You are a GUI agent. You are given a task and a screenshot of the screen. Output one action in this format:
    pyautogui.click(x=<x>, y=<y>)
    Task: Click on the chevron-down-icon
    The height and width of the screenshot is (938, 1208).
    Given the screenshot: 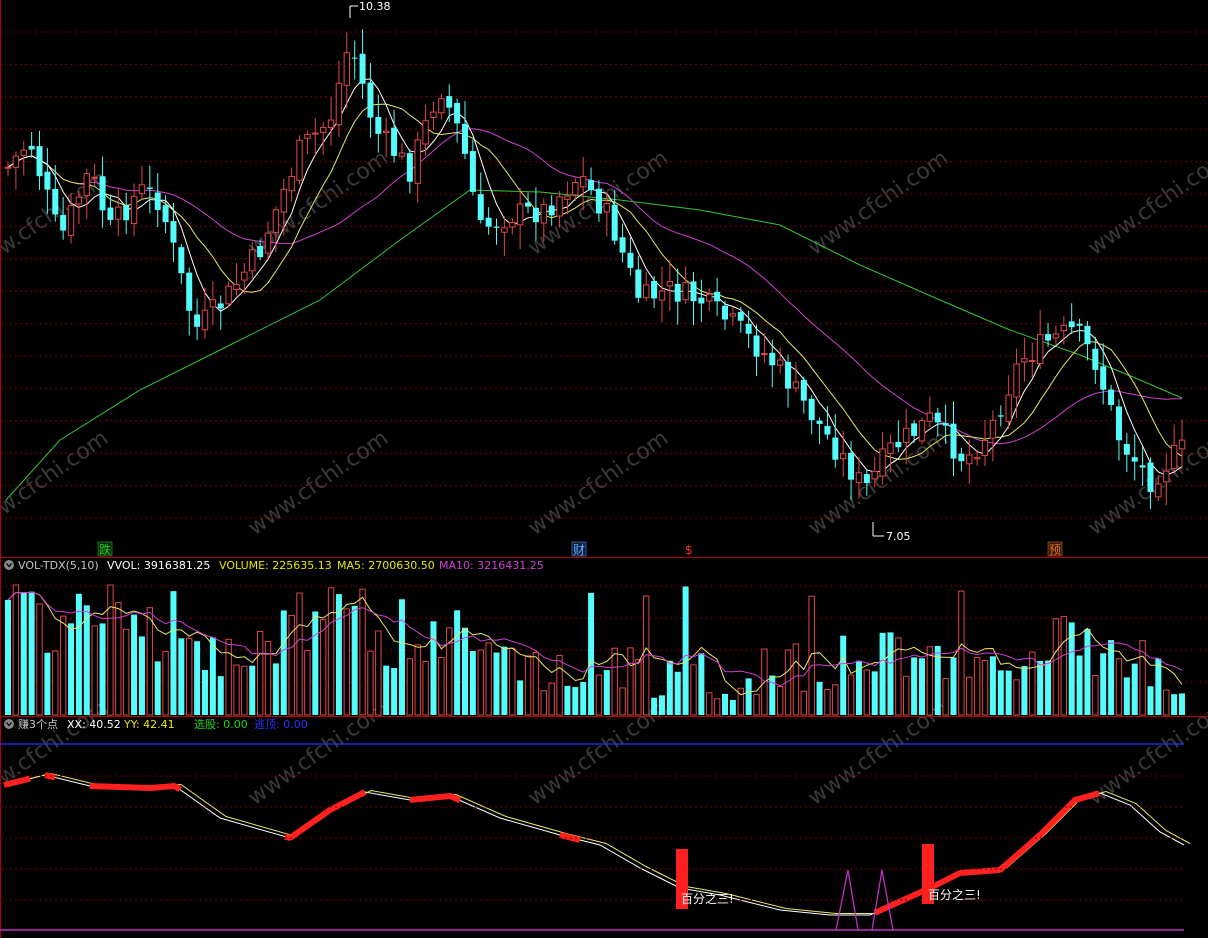 What is the action you would take?
    pyautogui.click(x=9, y=724)
    